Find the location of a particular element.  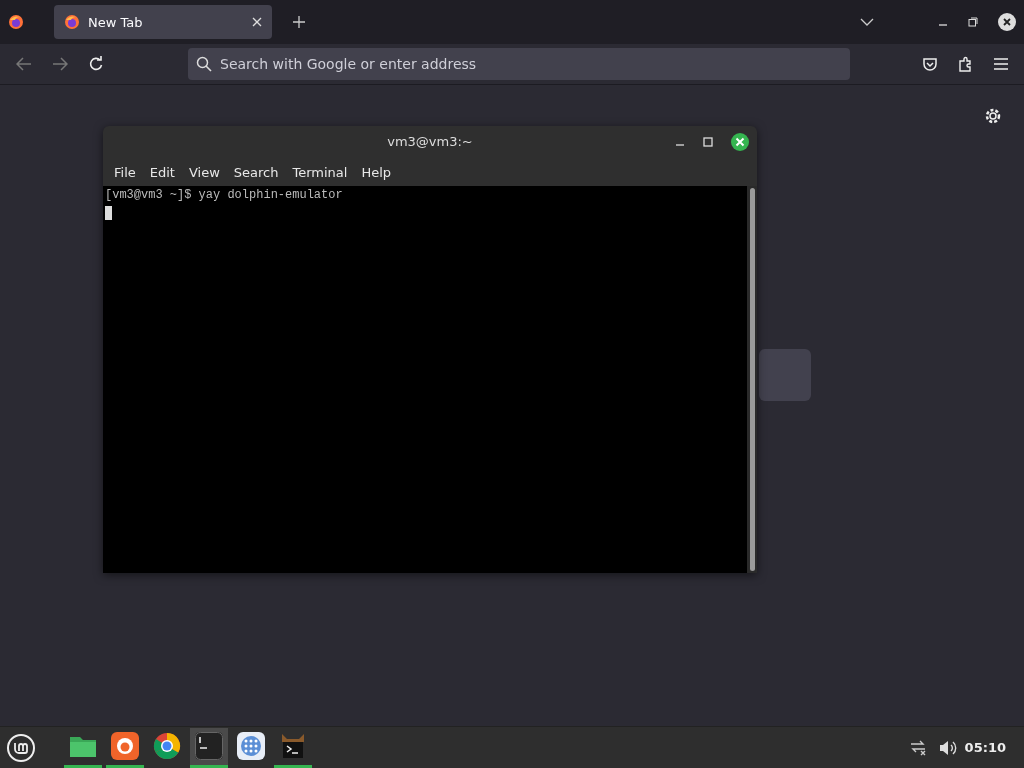

reload-icon is located at coordinates (96, 64).